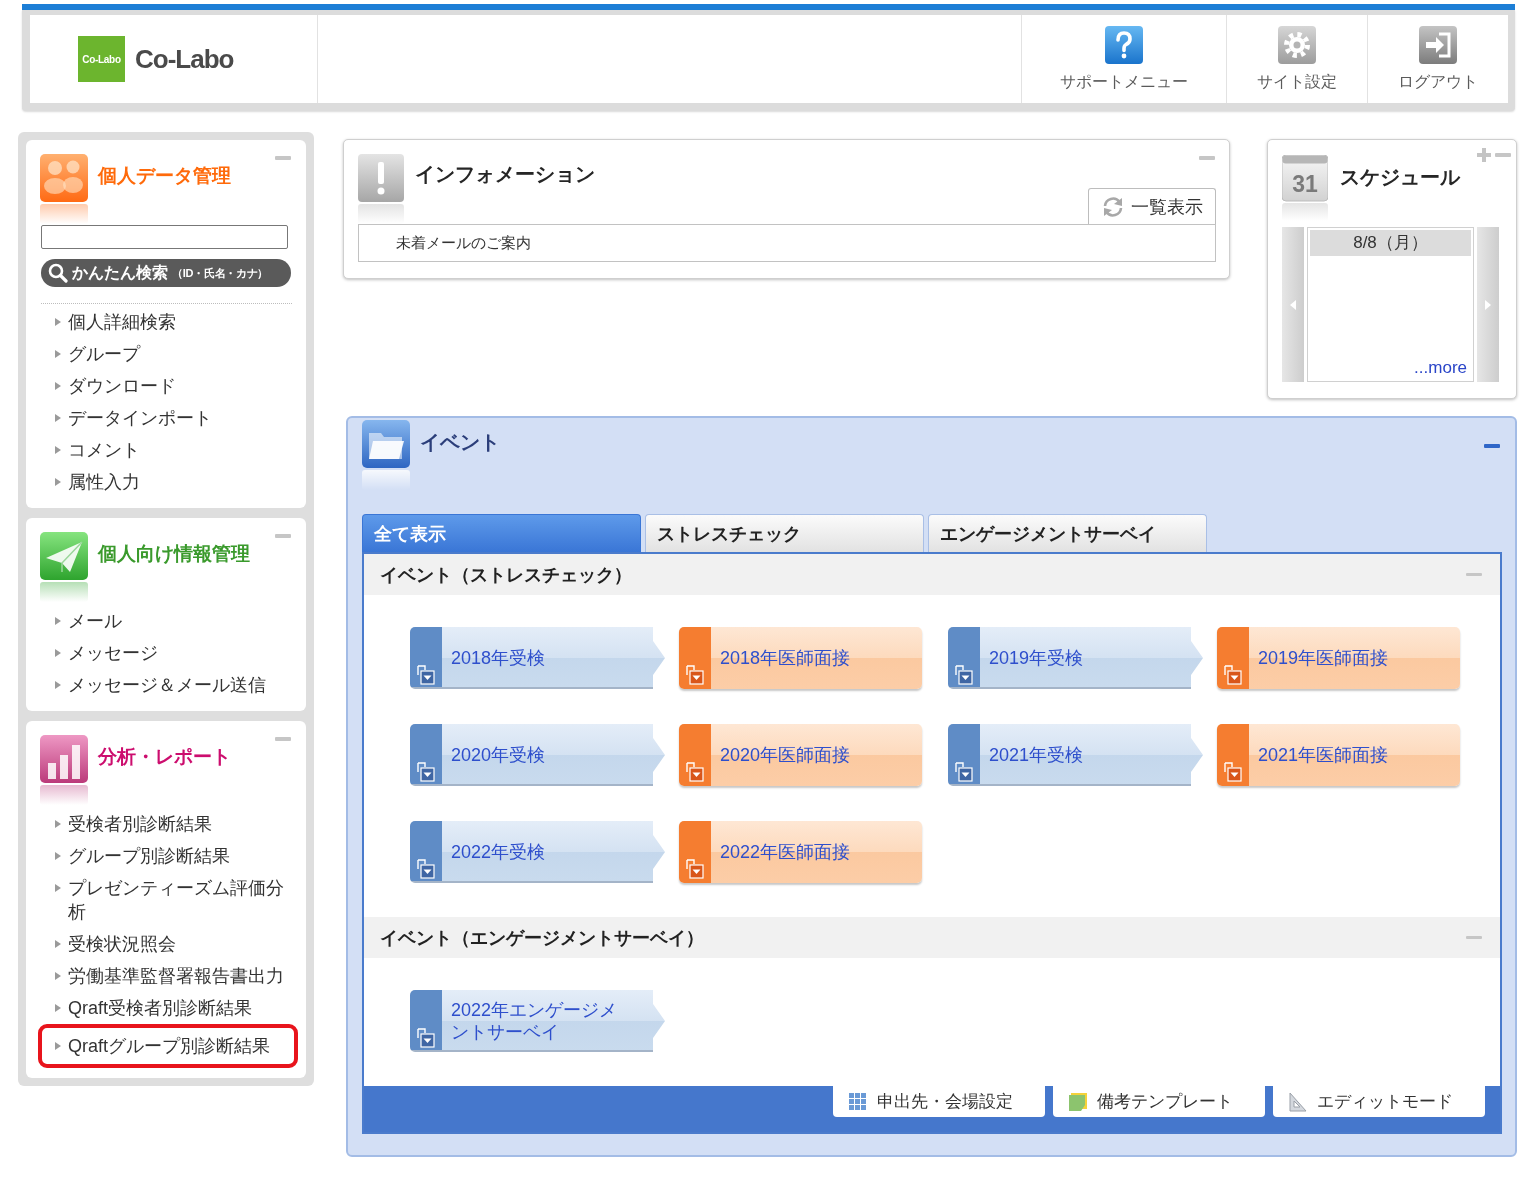 The height and width of the screenshot is (1178, 1540). What do you see at coordinates (1159, 1101) in the screenshot?
I see `footer-tab-button: 備考テンプレート` at bounding box center [1159, 1101].